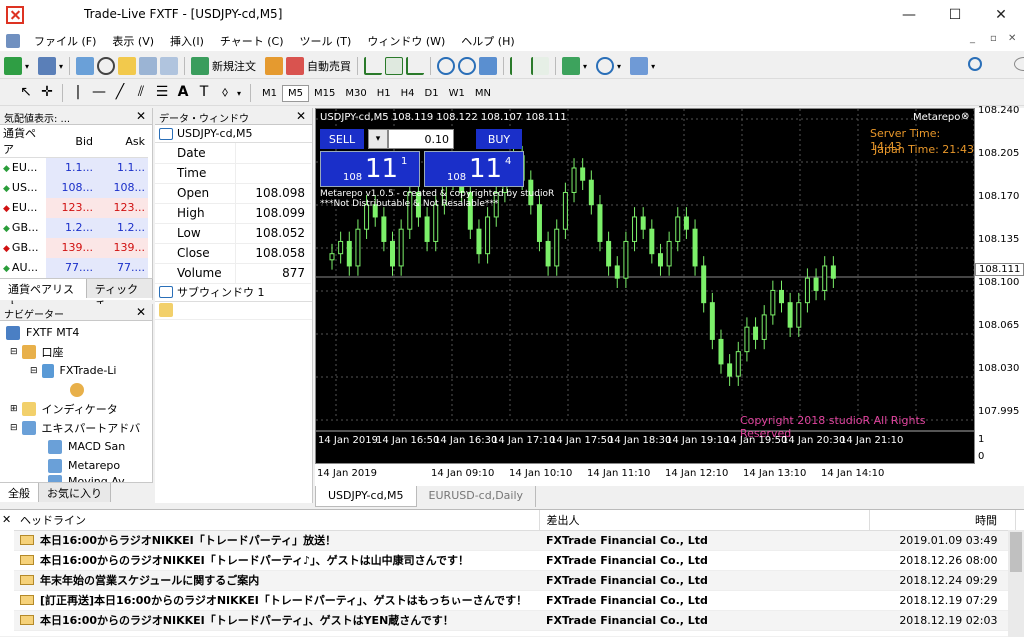  What do you see at coordinates (71, 141) in the screenshot?
I see `col-bid: Bid` at bounding box center [71, 141].